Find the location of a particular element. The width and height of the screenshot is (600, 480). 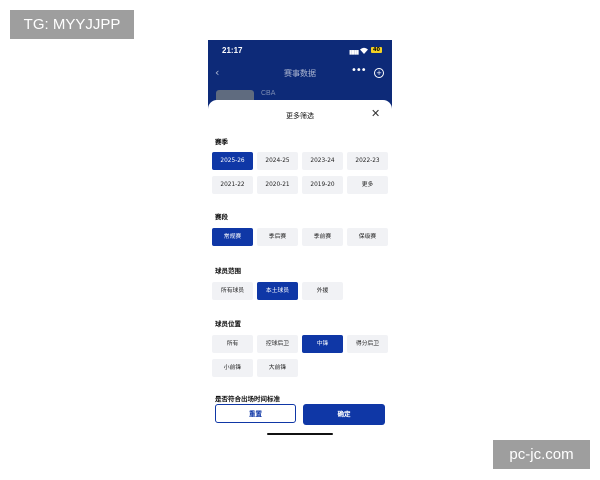

season-option-2022-23: 2022-23 is located at coordinates (367, 161).